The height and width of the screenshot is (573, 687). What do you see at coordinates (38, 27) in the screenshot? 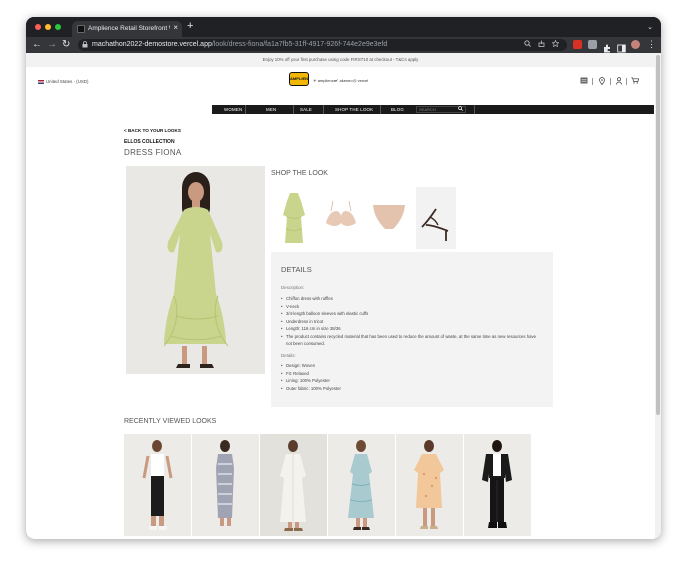
I see `close-window-button` at bounding box center [38, 27].